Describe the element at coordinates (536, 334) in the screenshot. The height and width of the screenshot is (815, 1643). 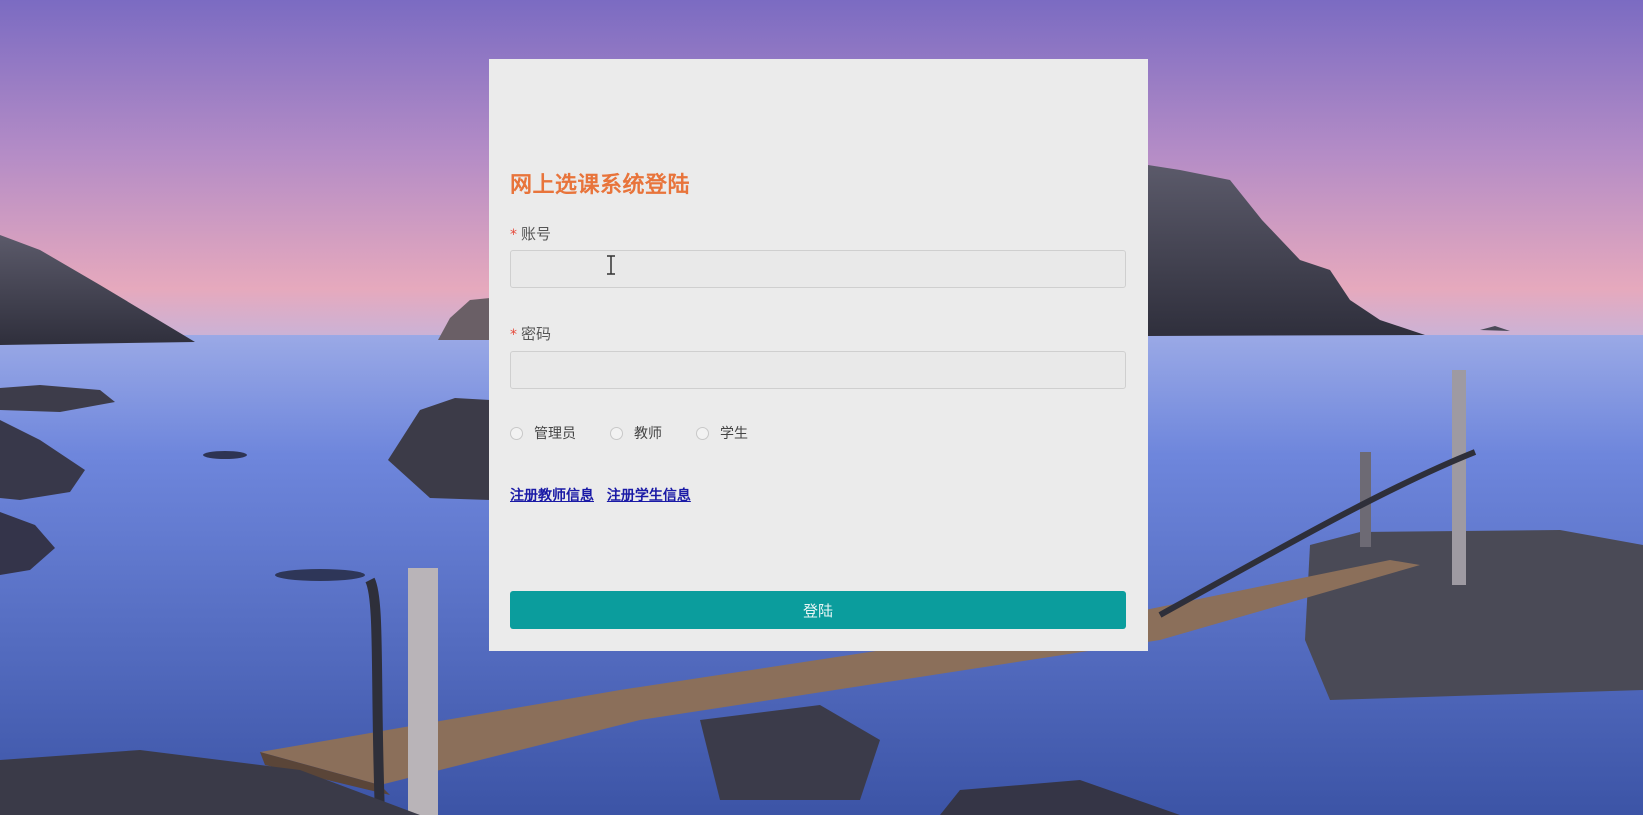
I see `password-label: 密码` at that location.